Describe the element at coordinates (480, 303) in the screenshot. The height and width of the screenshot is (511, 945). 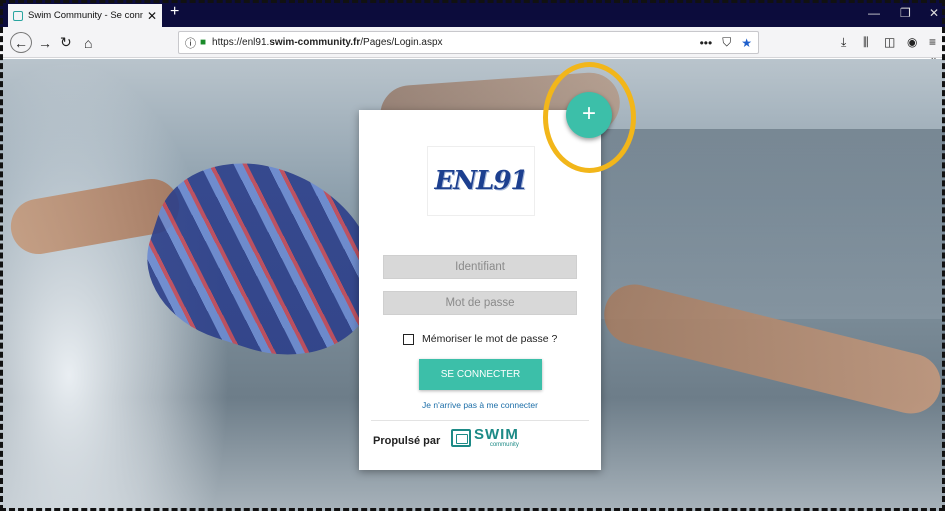
I see `password-input` at that location.